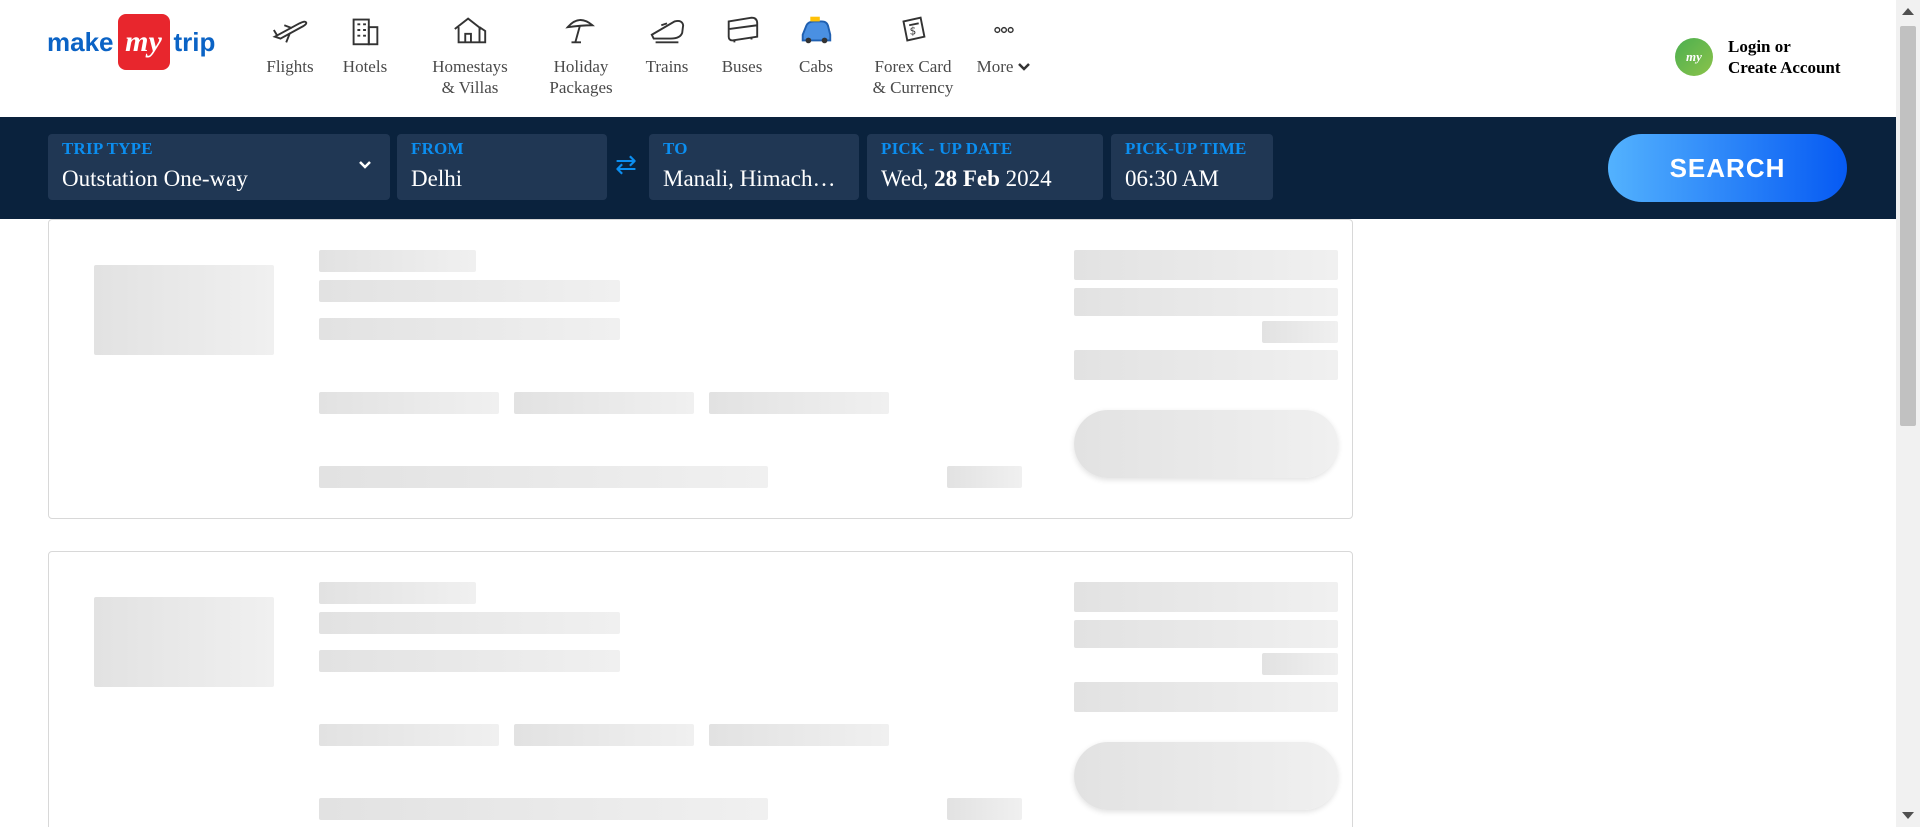 Image resolution: width=1920 pixels, height=827 pixels. Describe the element at coordinates (107, 148) in the screenshot. I see `trip-type-label: TRIP TYPE` at that location.